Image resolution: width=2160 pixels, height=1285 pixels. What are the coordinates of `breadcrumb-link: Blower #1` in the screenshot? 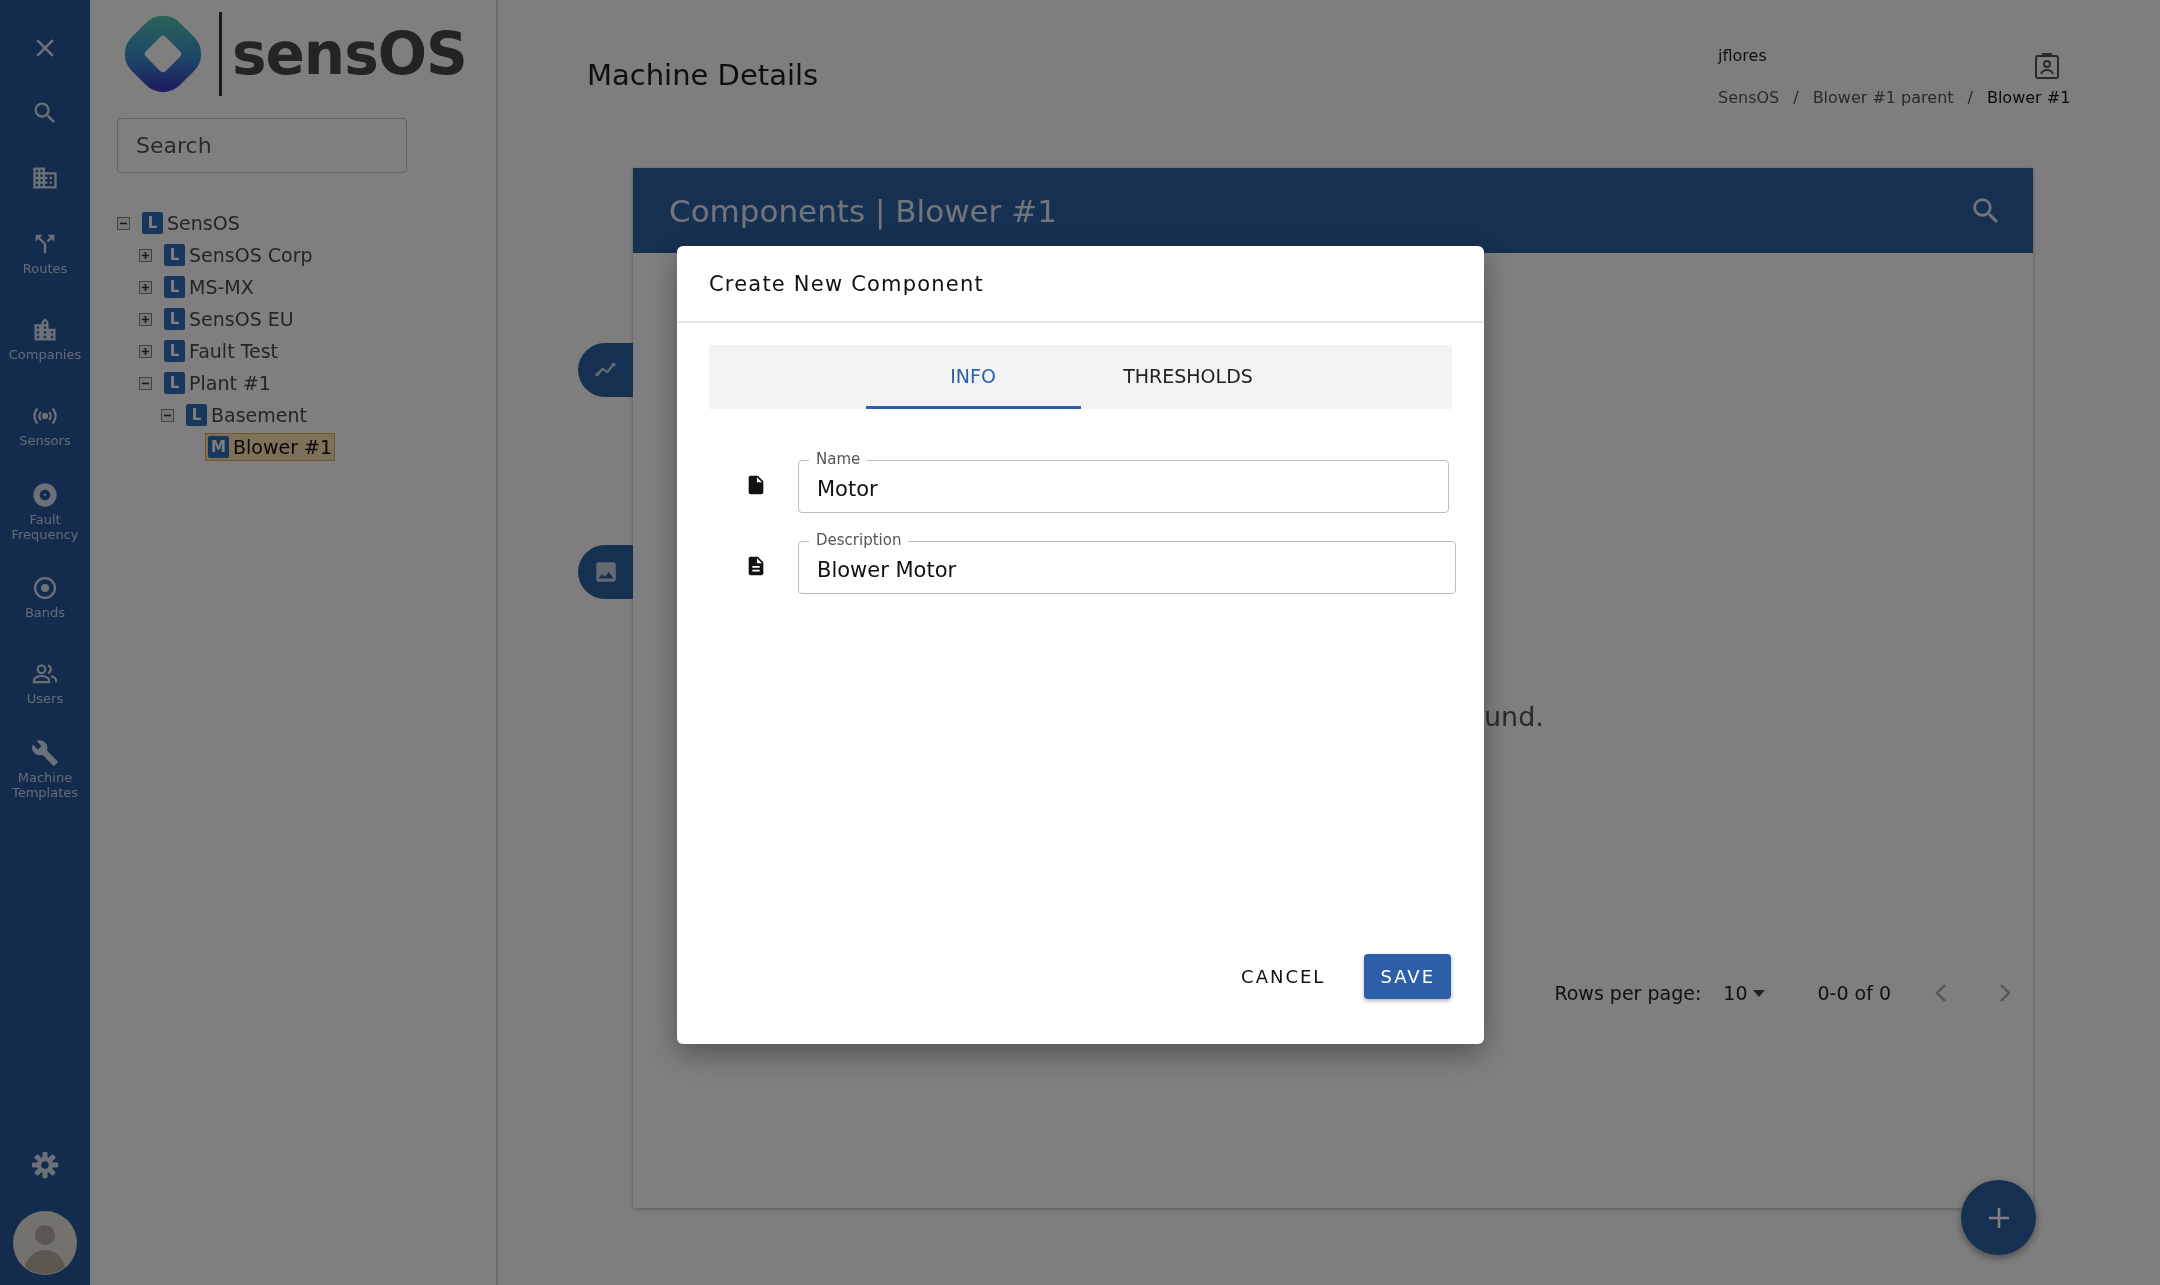 It's located at (2028, 97).